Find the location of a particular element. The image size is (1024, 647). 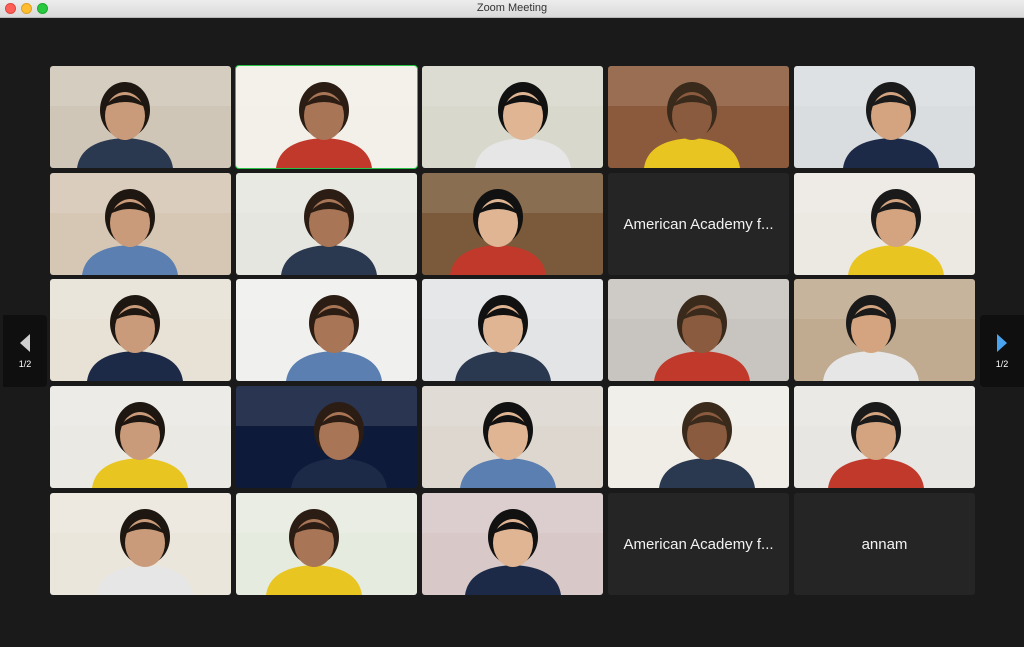

chevron-left-icon is located at coordinates (25, 343).